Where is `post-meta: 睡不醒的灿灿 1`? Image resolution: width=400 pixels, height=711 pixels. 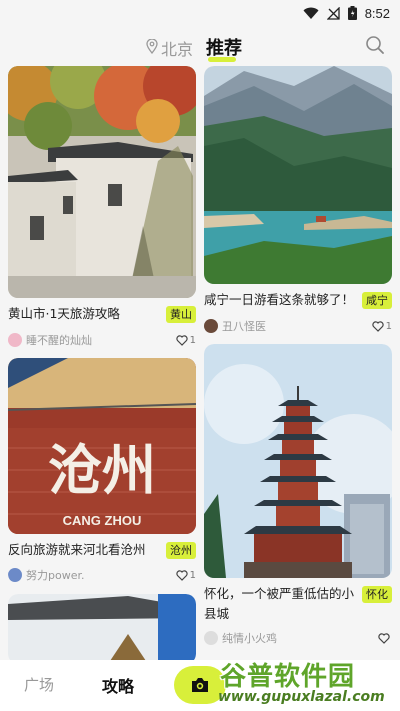
post-meta: 睡不醒的灿灿 1 is located at coordinates (102, 340).